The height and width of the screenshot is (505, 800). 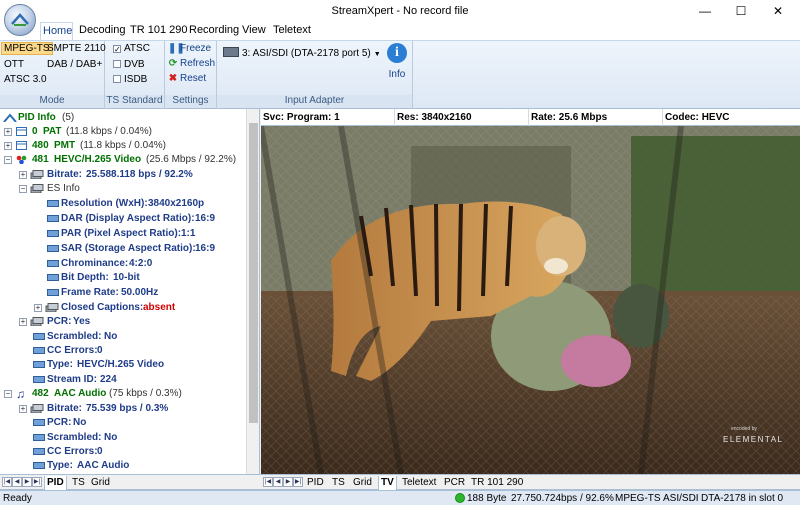 I want to click on tree-scrollbar, so click(x=252, y=291).